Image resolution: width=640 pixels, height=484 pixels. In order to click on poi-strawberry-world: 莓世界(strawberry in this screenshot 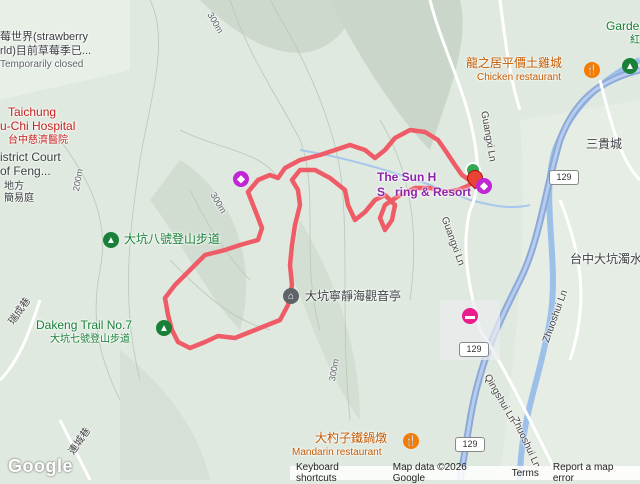, I will do `click(44, 37)`.